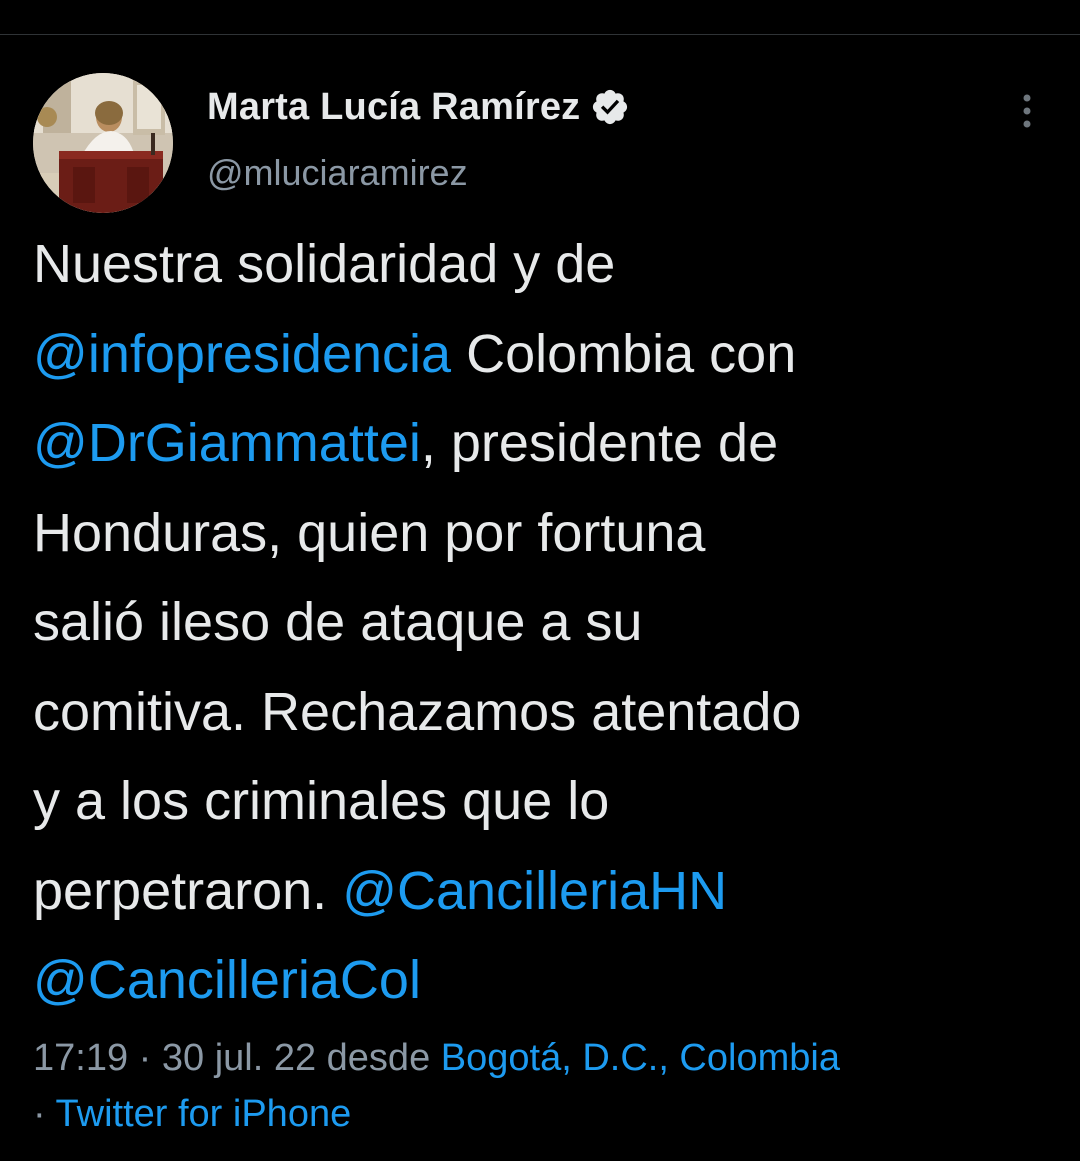 The height and width of the screenshot is (1161, 1080). What do you see at coordinates (534, 891) in the screenshot?
I see `mention-link: @CancilleriaHN` at bounding box center [534, 891].